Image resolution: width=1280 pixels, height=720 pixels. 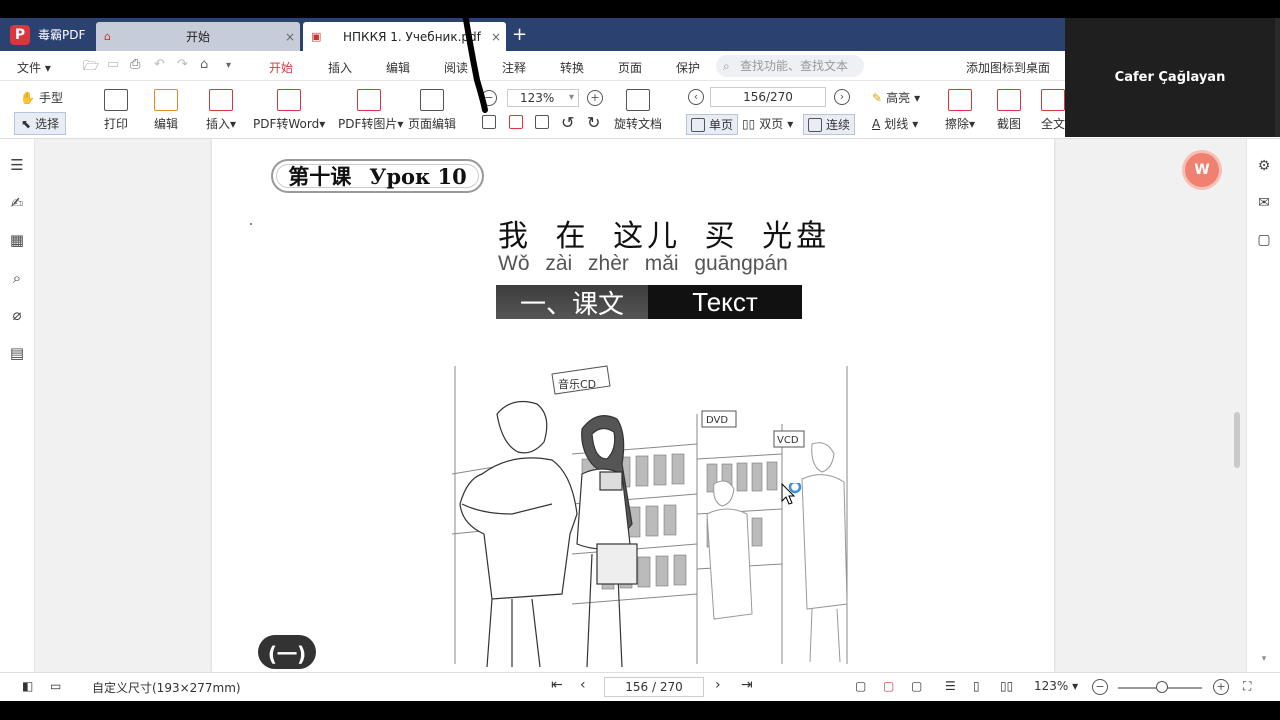 What do you see at coordinates (1006, 686) in the screenshot?
I see `double-view-icon: ▯▯` at bounding box center [1006, 686].